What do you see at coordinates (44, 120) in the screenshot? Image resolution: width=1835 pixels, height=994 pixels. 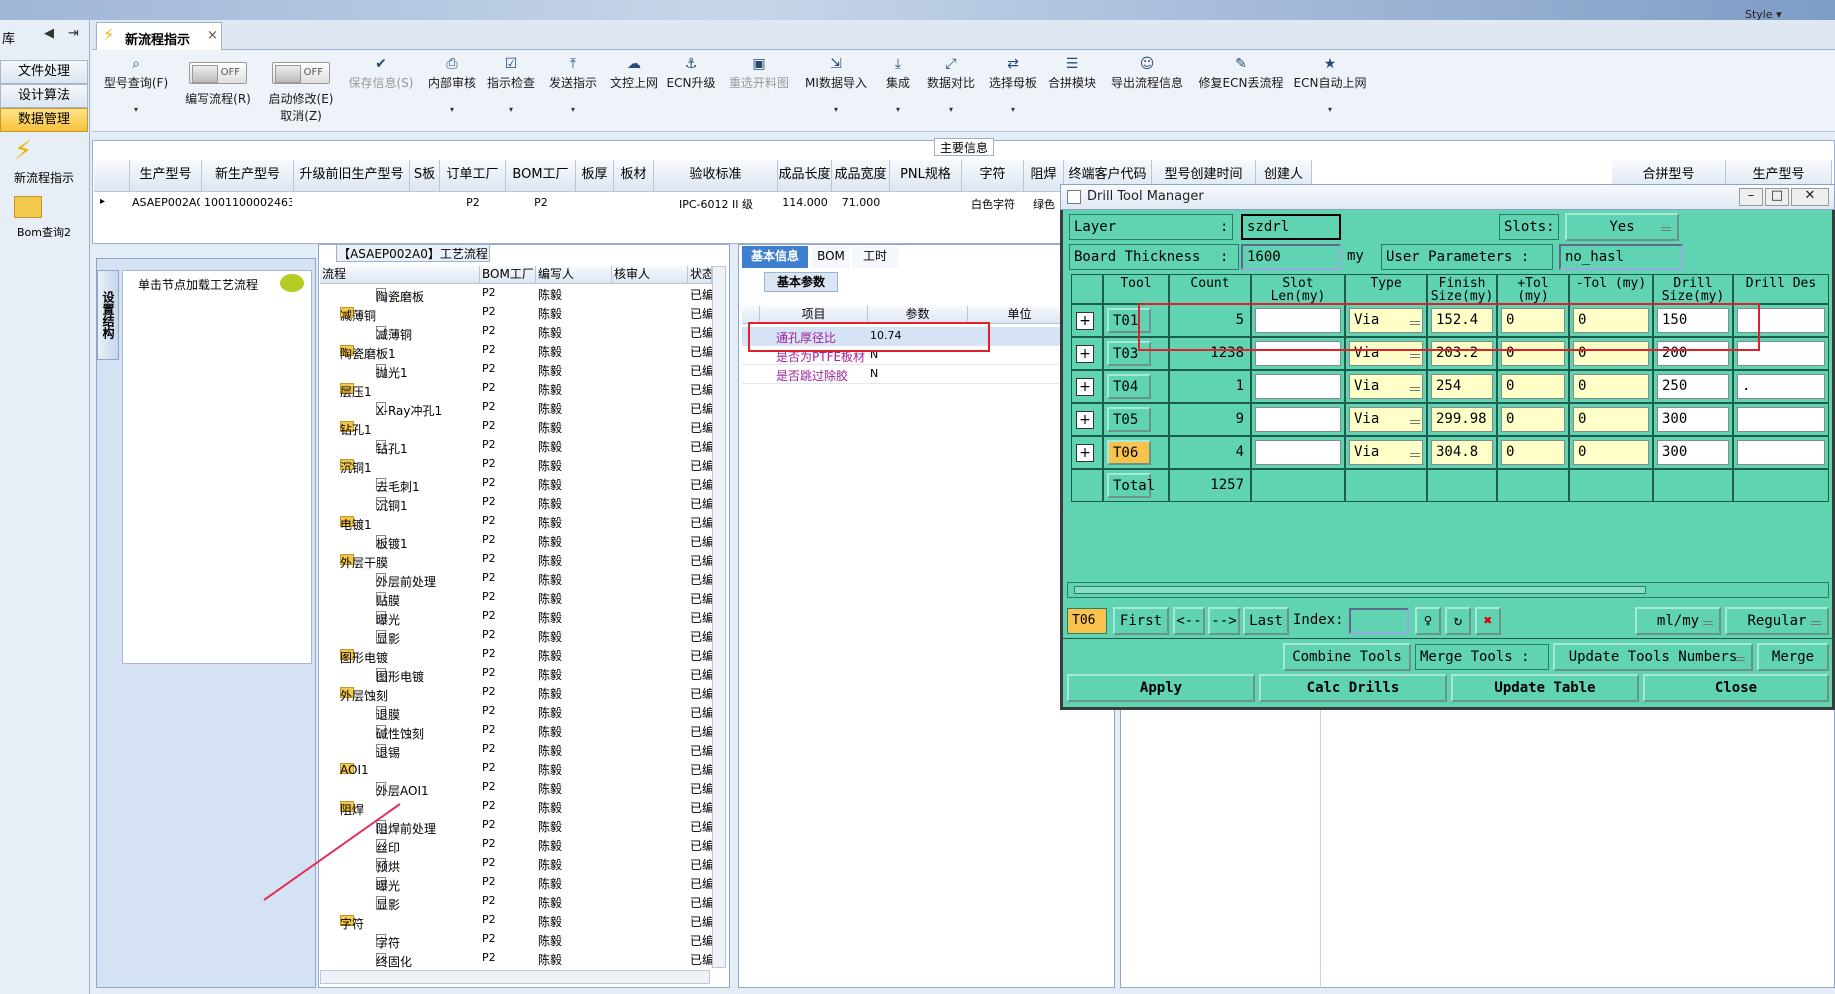 I see `nav-data-management: 数据管理` at bounding box center [44, 120].